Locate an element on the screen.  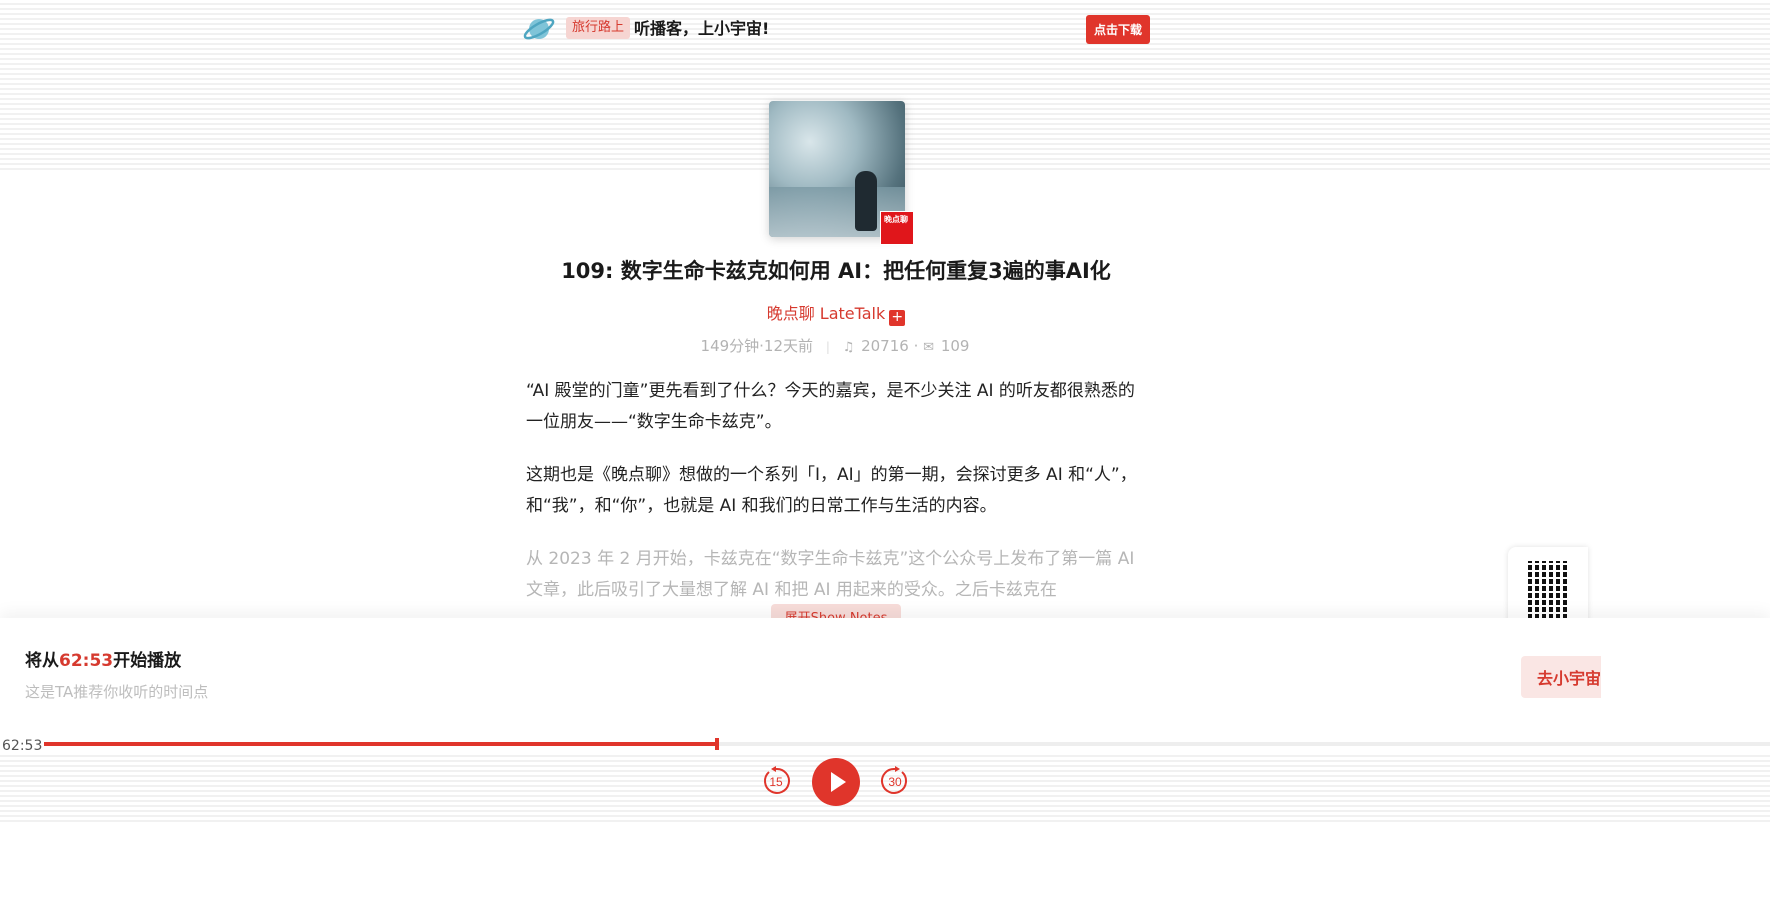
app-slogan: 听播客，上小宇宙! is located at coordinates (702, 28).